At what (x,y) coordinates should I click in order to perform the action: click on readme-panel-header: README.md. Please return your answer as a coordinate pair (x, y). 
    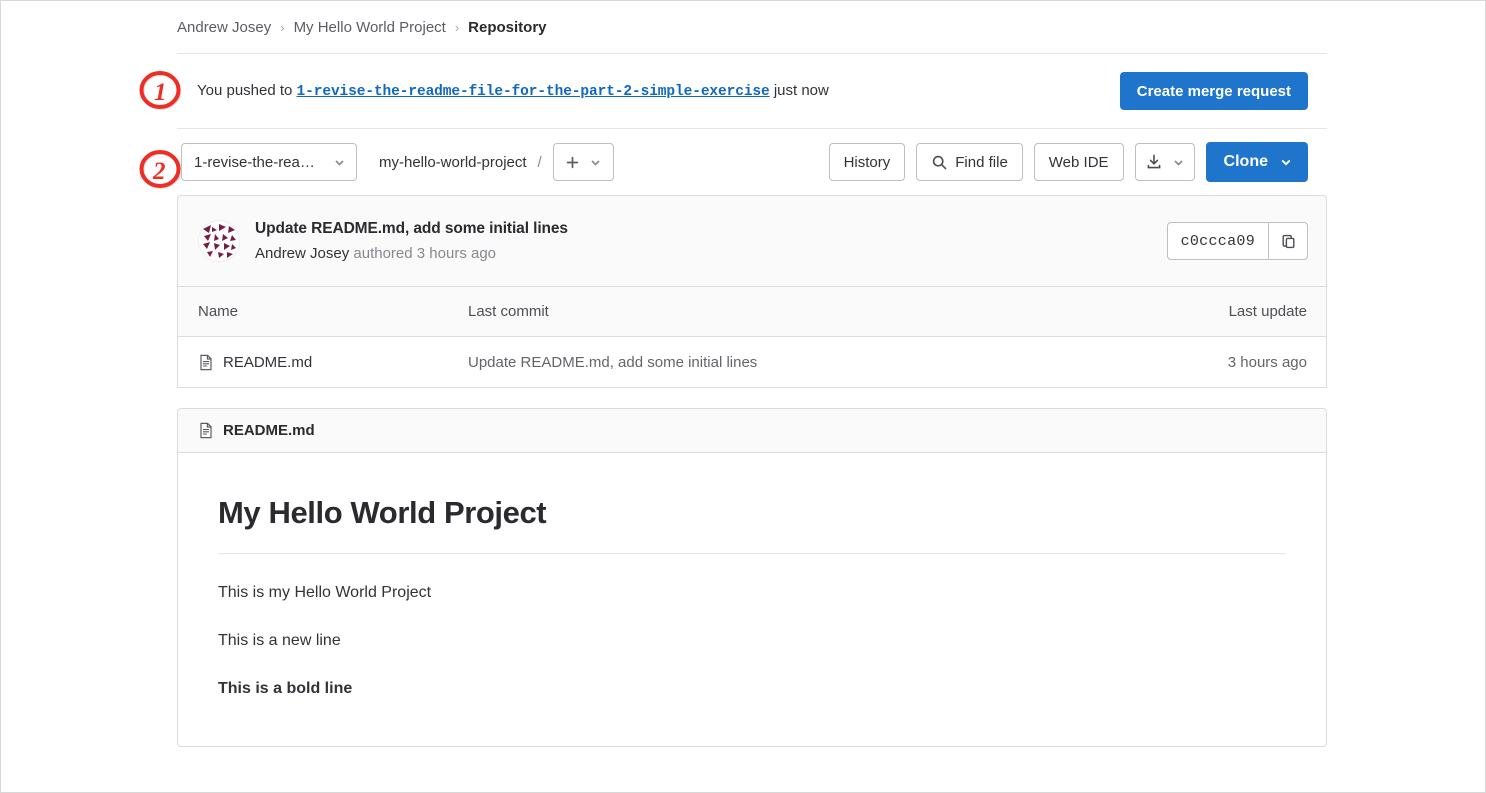
    Looking at the image, I should click on (752, 431).